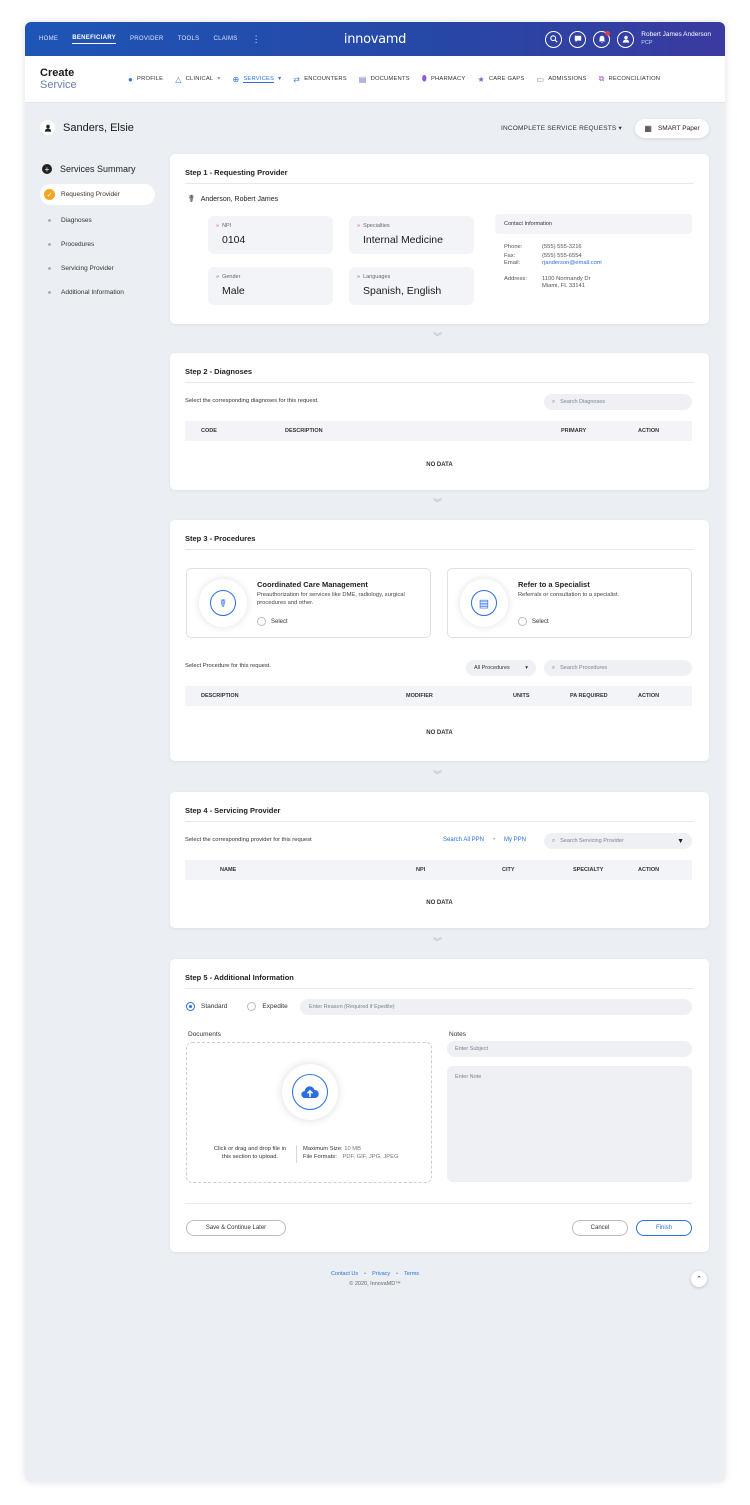  What do you see at coordinates (566, 283) in the screenshot?
I see `address-value: 1100 Normandy Dr Miami, FL 33141` at bounding box center [566, 283].